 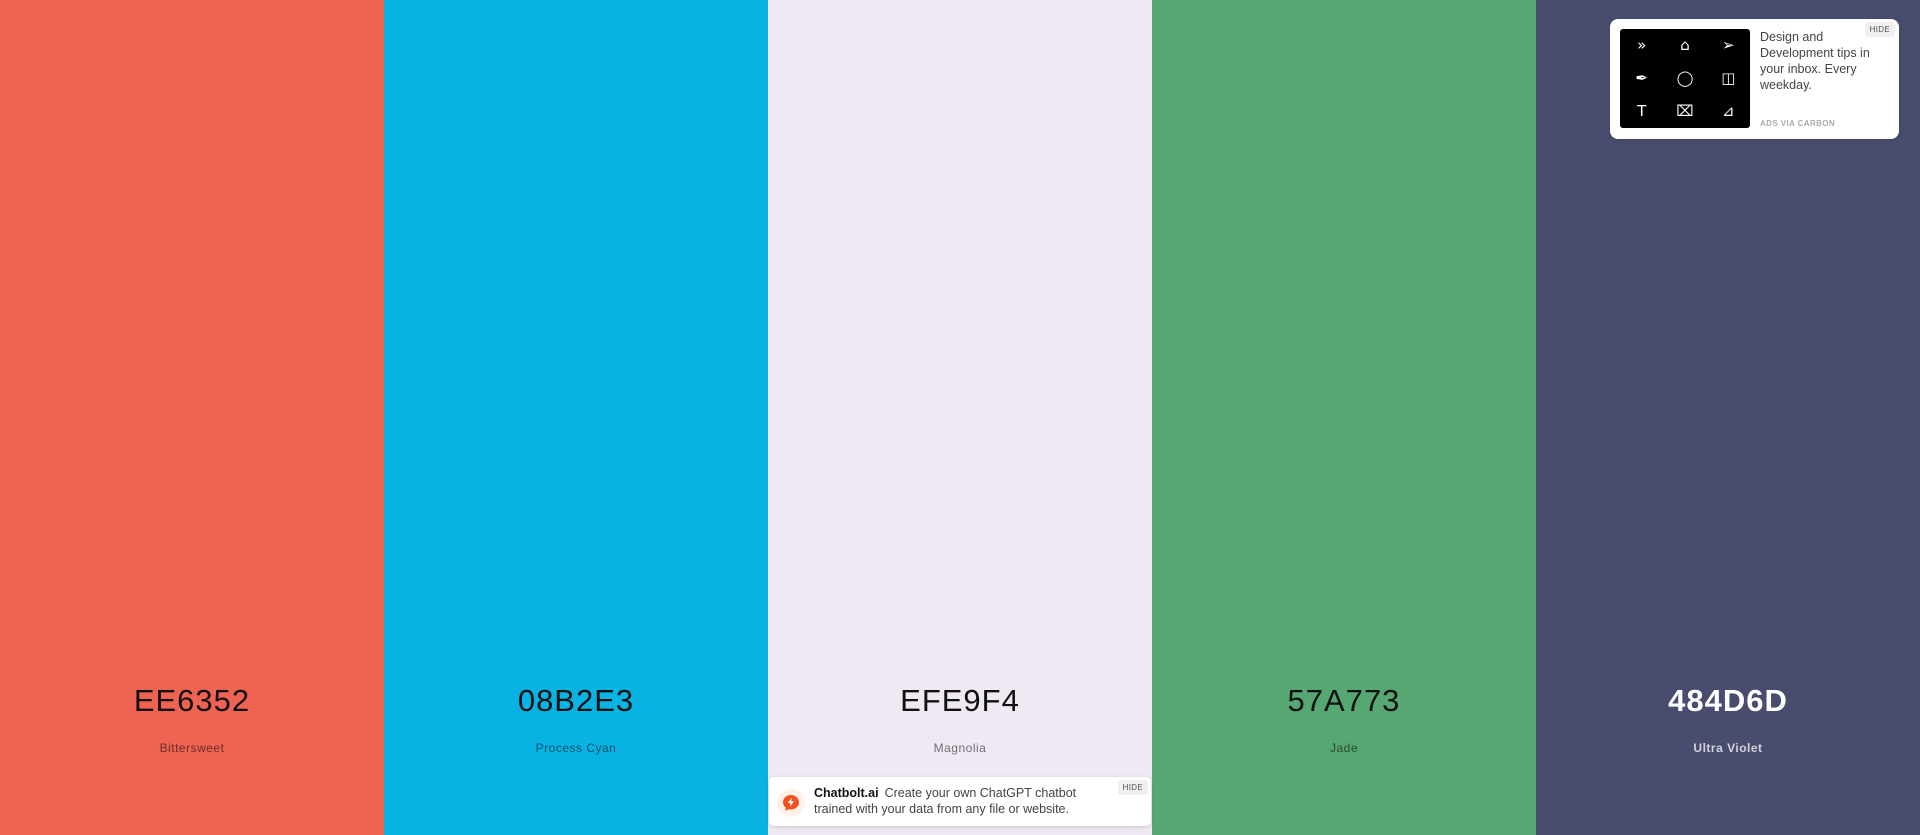 What do you see at coordinates (1728, 45) in the screenshot?
I see `cursor-plus-icon: ➢` at bounding box center [1728, 45].